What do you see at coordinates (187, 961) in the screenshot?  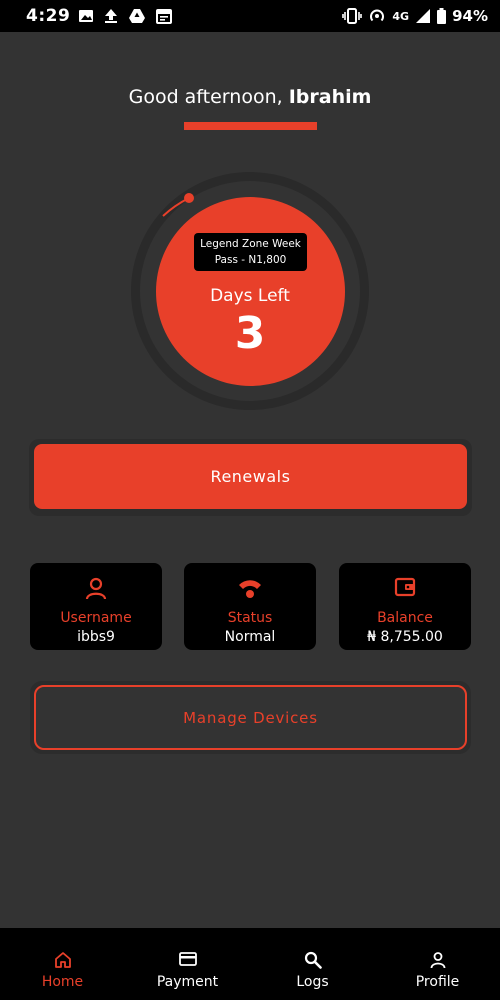 I see `card-icon` at bounding box center [187, 961].